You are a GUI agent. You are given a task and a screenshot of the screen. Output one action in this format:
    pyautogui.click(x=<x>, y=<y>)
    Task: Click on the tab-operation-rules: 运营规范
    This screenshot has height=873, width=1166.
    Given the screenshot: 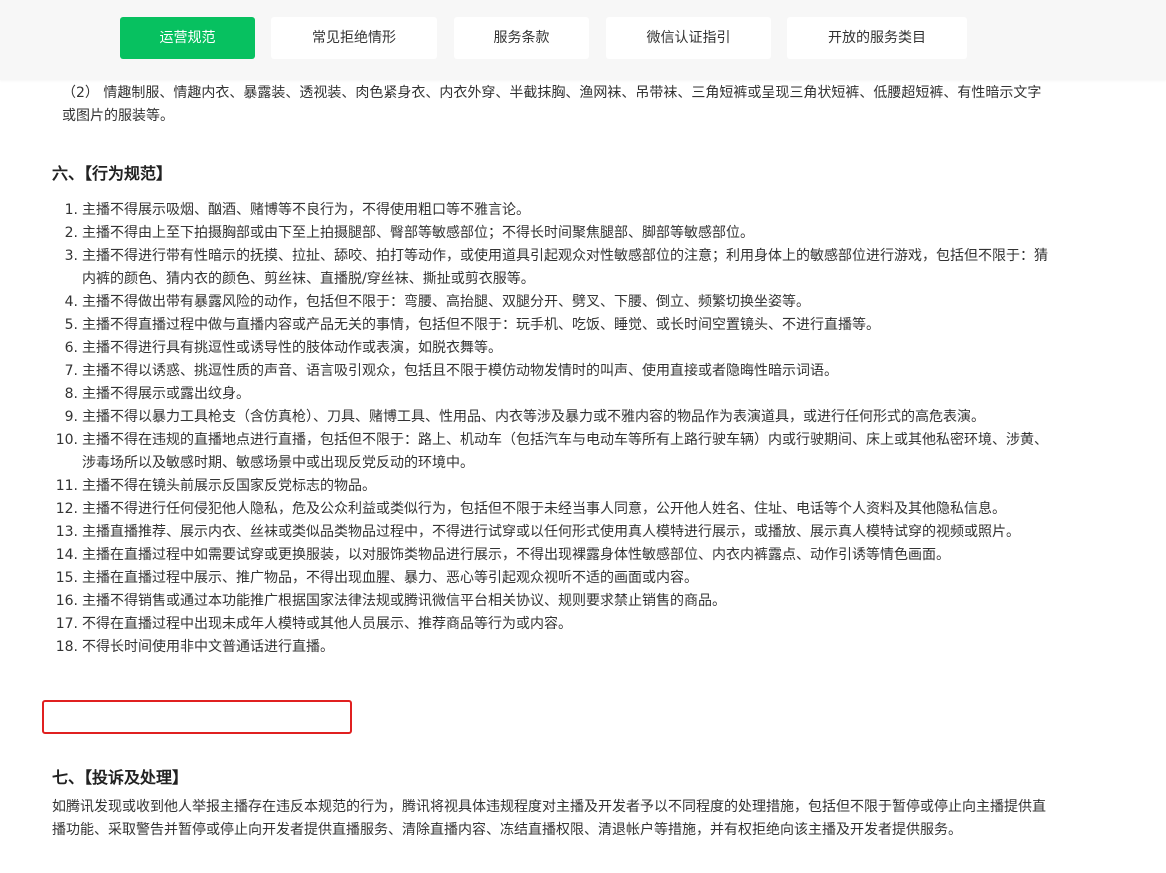 What is the action you would take?
    pyautogui.click(x=187, y=38)
    